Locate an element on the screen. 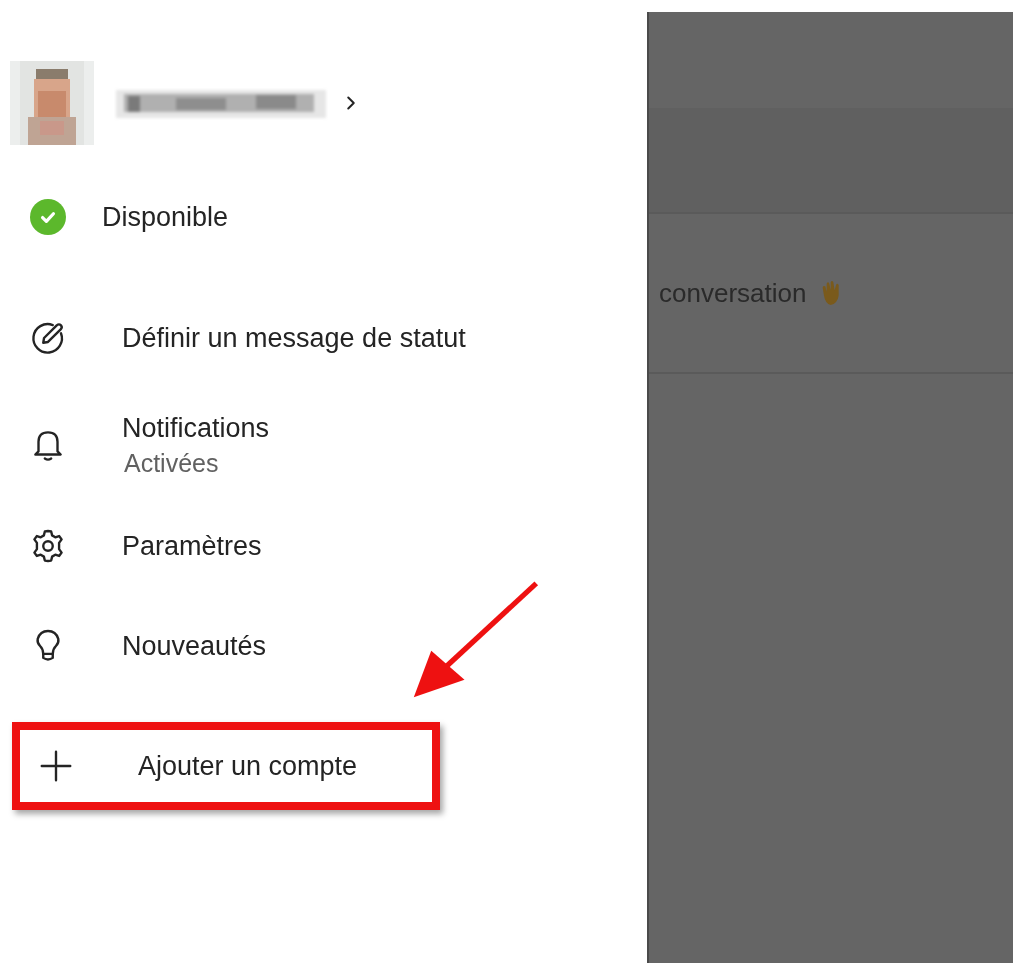 This screenshot has height=963, width=1013. menu-item: Ajouter un compte is located at coordinates (245, 766).